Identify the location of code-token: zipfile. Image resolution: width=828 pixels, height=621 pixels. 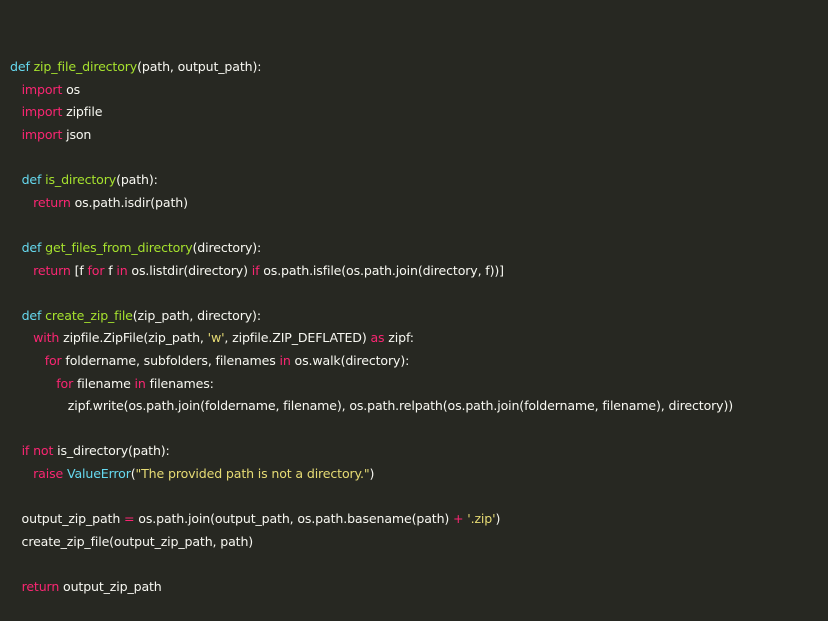
(82, 112).